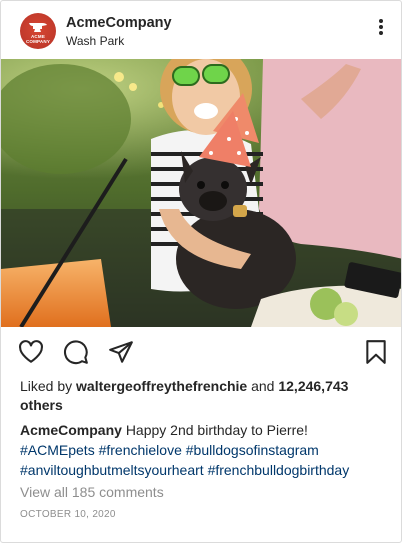 This screenshot has width=402, height=543. Describe the element at coordinates (376, 352) in the screenshot. I see `save-bookmark-icon` at that location.